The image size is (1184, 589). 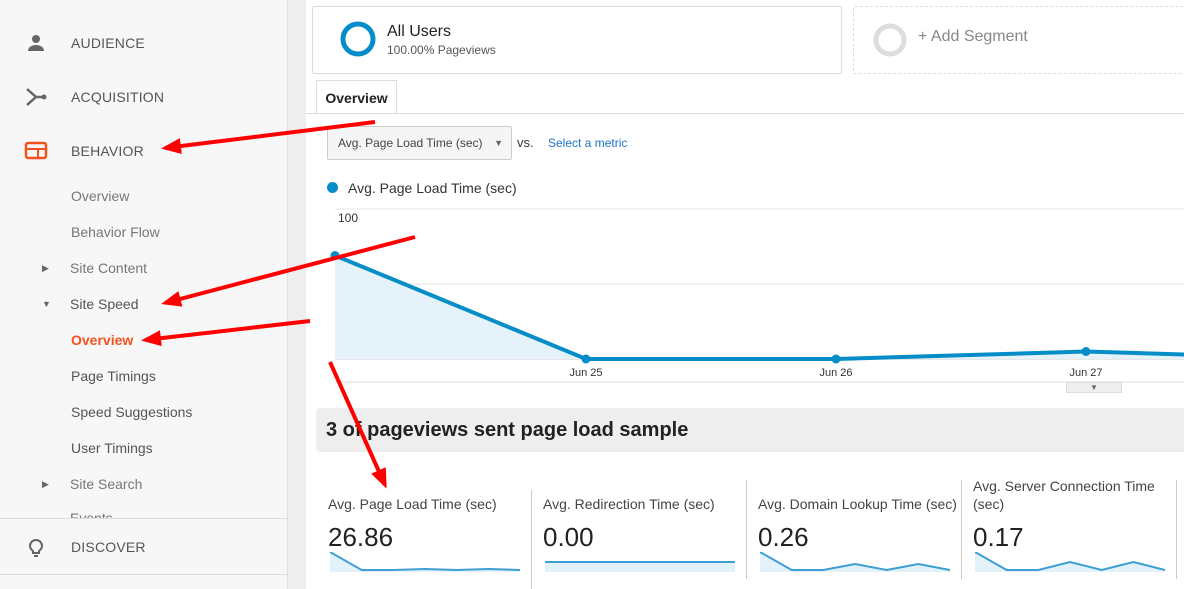 What do you see at coordinates (498, 143) in the screenshot?
I see `dropdown-arrow-icon: ▼` at bounding box center [498, 143].